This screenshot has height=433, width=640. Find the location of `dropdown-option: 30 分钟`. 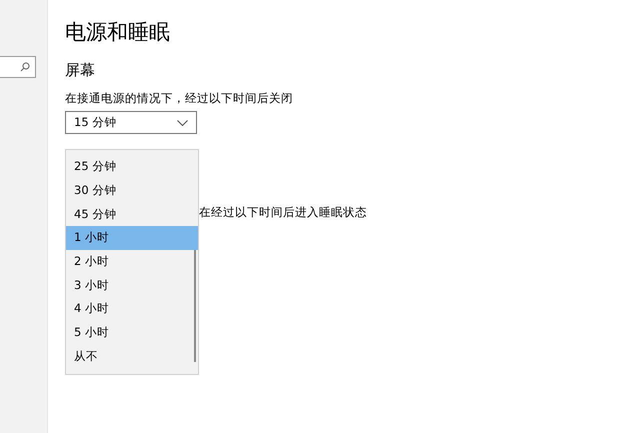

dropdown-option: 30 分钟 is located at coordinates (132, 190).